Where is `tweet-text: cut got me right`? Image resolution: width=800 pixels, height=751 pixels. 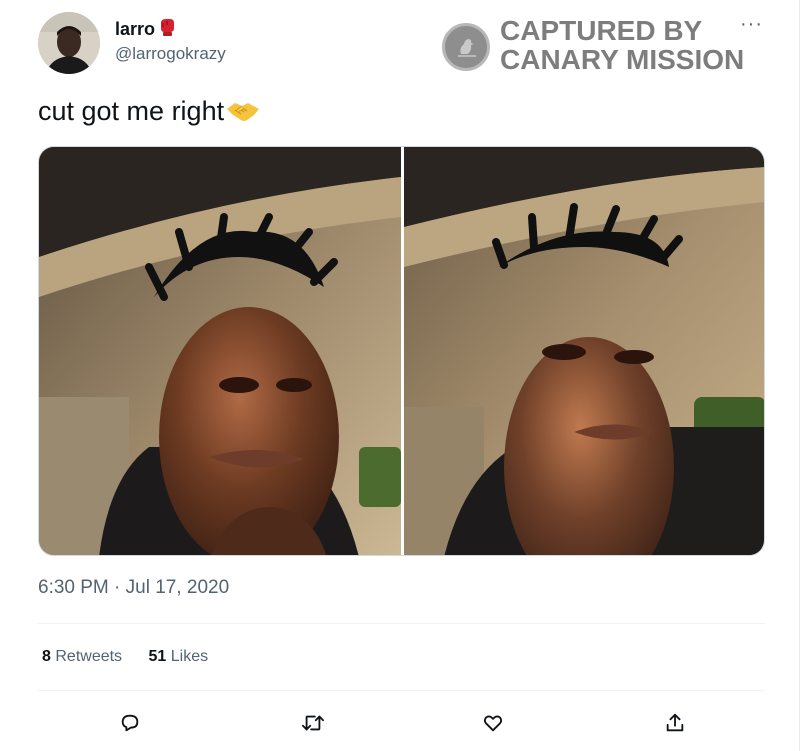
tweet-text: cut got me right is located at coordinates (149, 113).